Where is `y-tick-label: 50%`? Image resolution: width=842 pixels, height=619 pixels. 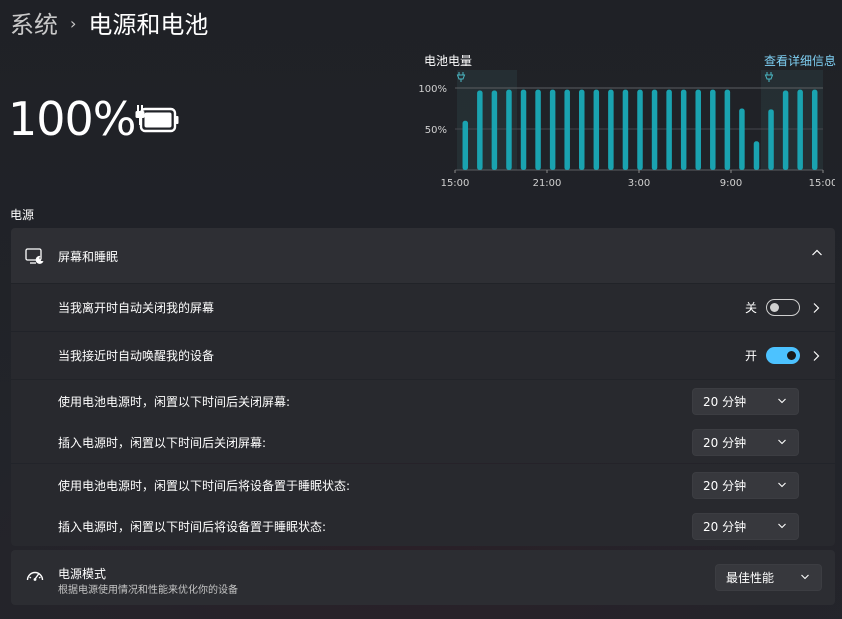 y-tick-label: 50% is located at coordinates (436, 130).